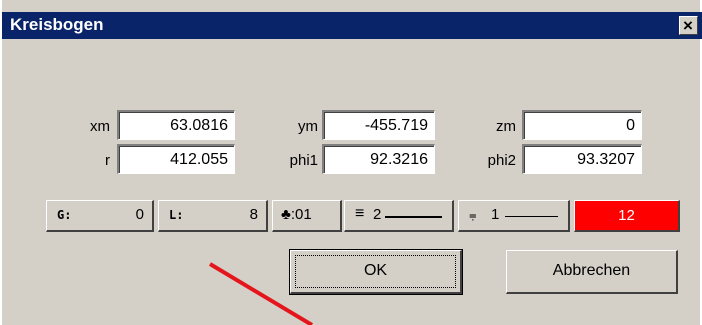 The image size is (702, 325). I want to click on annotation-line, so click(261, 293).